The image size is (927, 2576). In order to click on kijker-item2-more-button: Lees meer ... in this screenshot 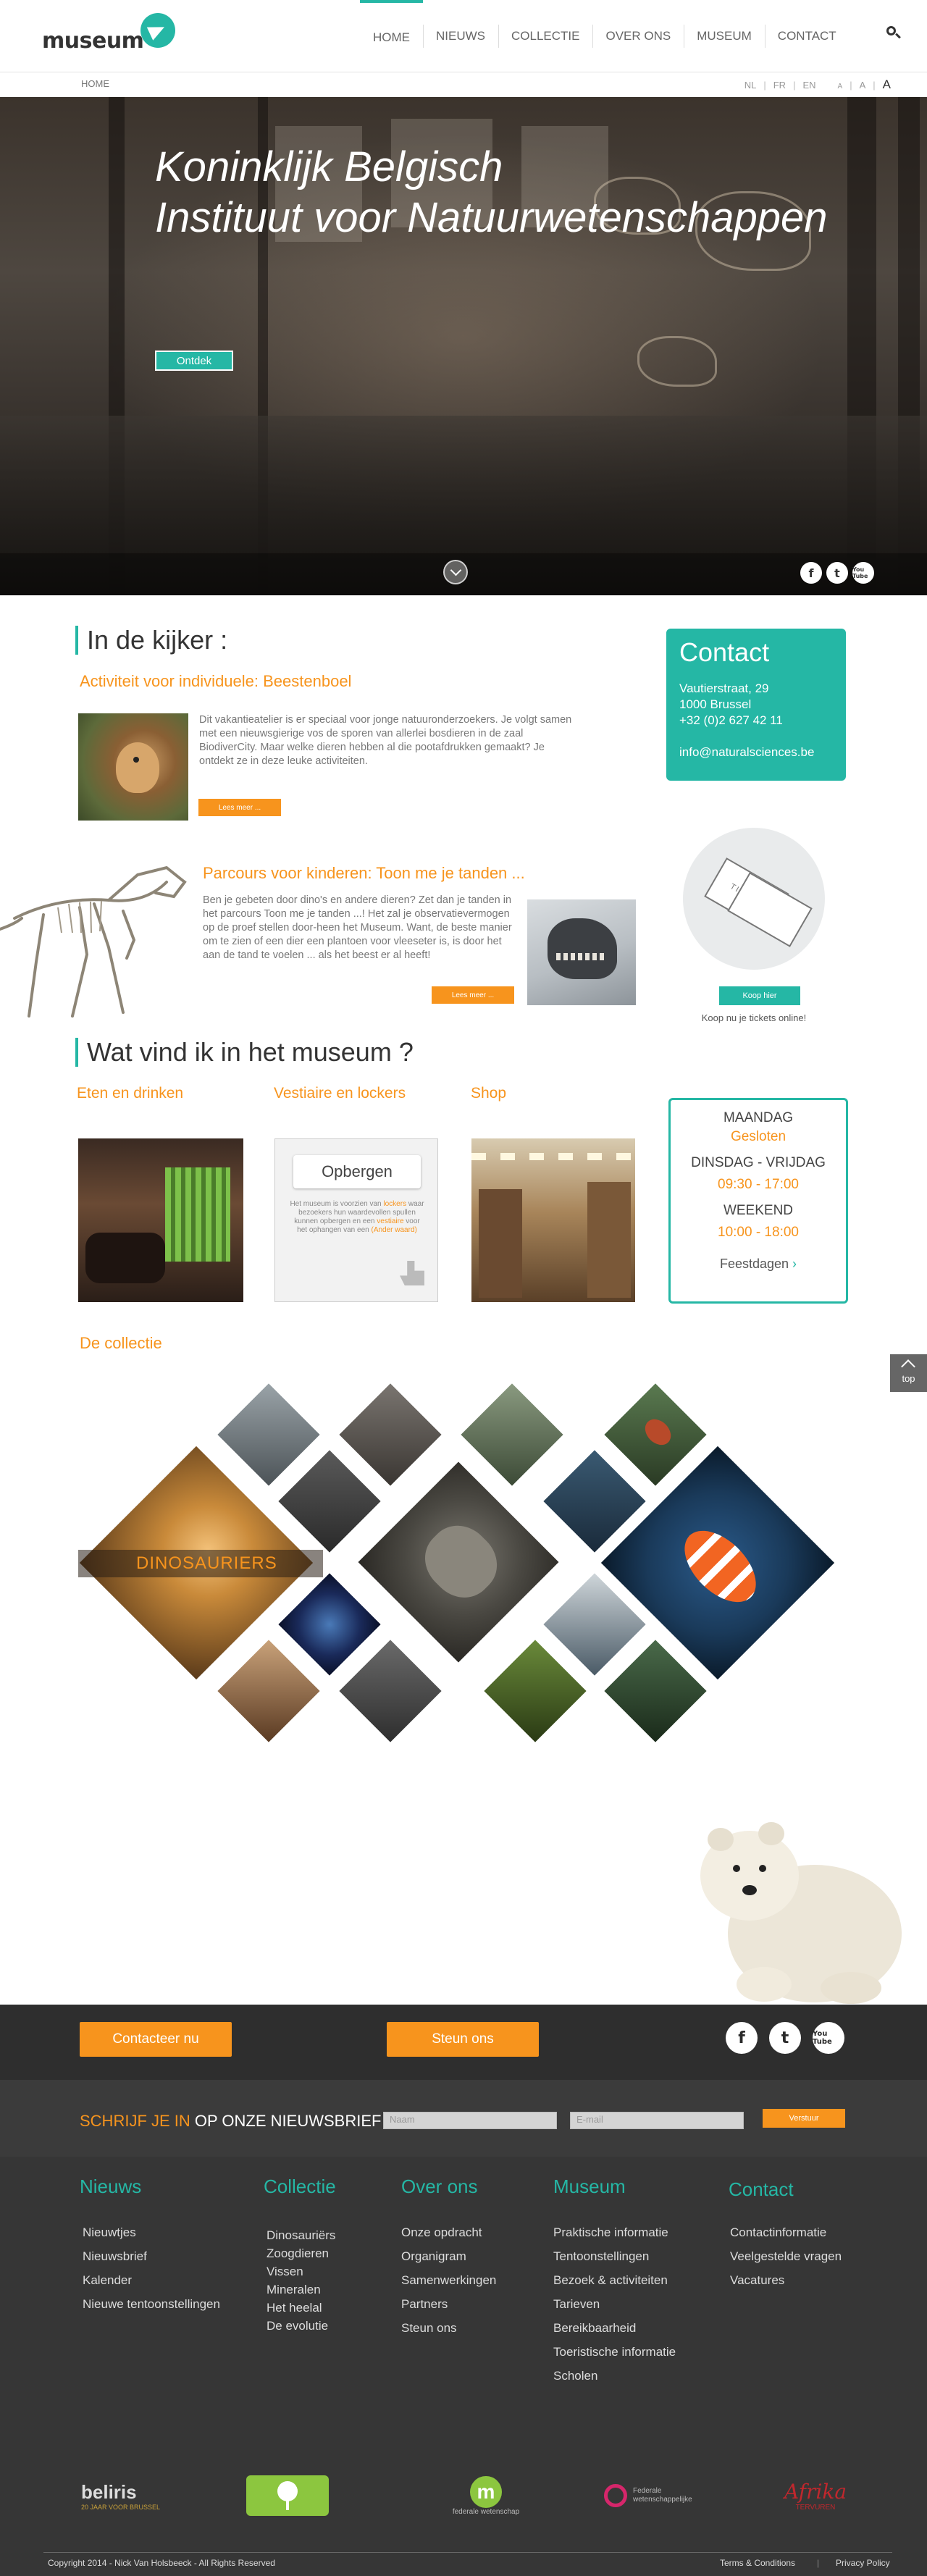, I will do `click(473, 995)`.